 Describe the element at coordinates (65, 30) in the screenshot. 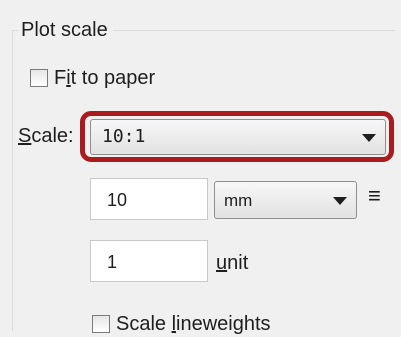

I see `plot-scale-group-title: Plot scale` at that location.